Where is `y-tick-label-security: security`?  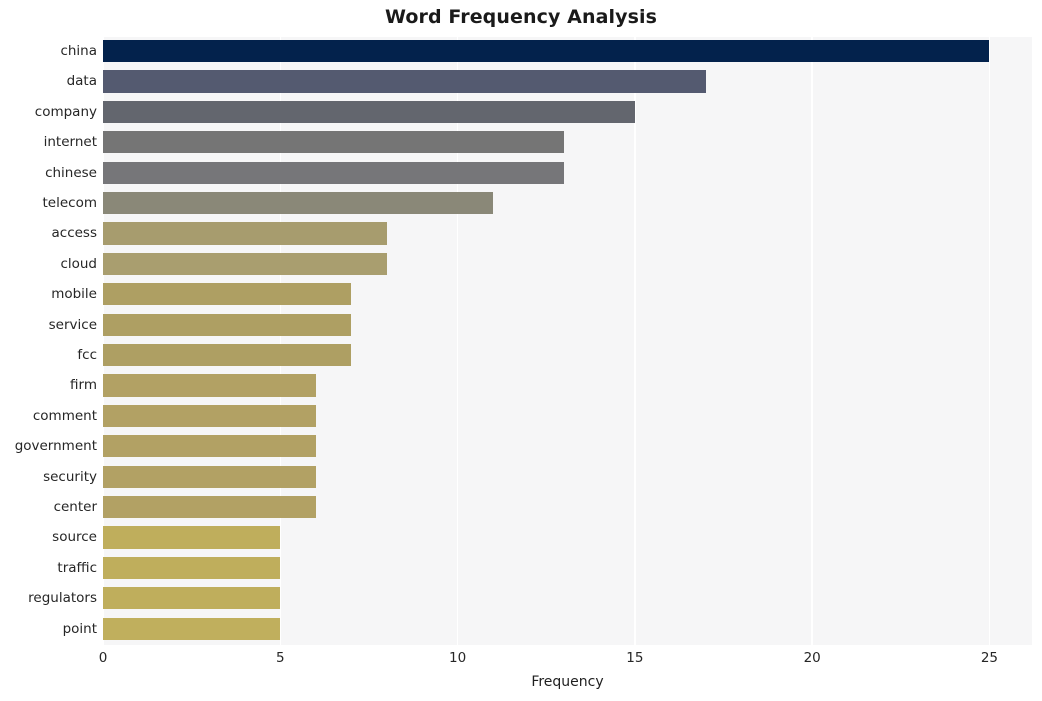
y-tick-label-security: security is located at coordinates (70, 476).